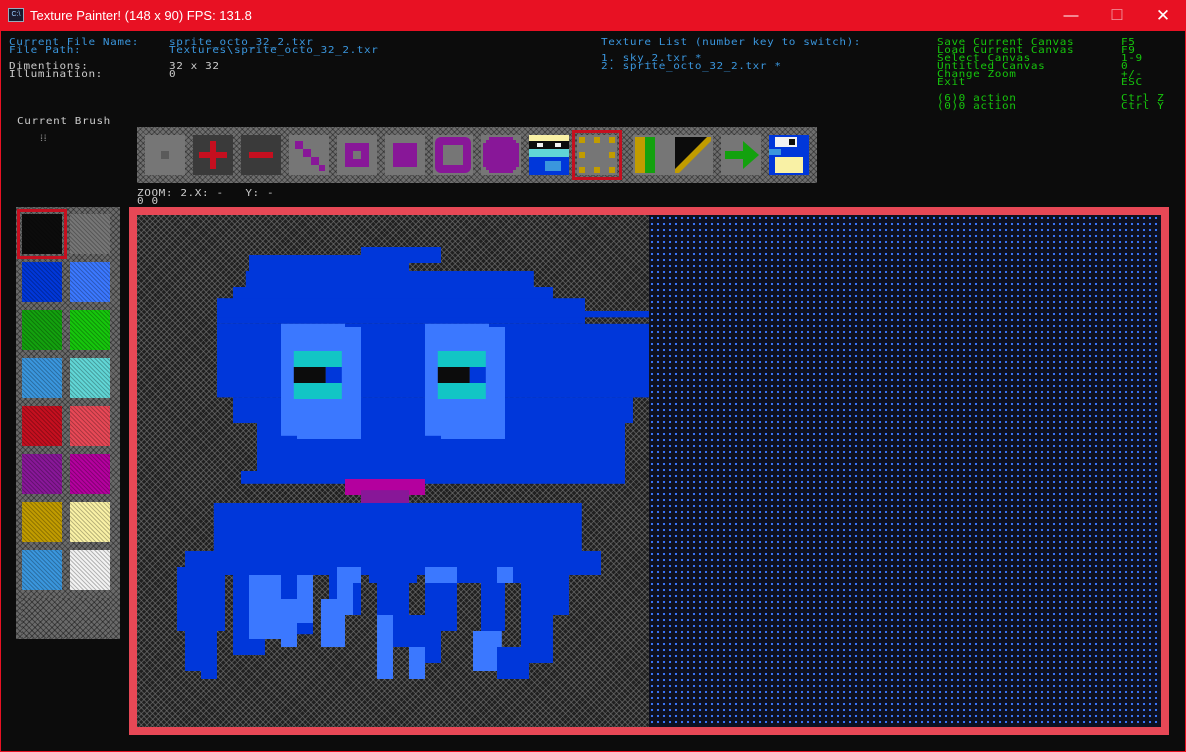 Image resolution: width=1186 pixels, height=752 pixels. I want to click on tool-dot-small, so click(165, 155).